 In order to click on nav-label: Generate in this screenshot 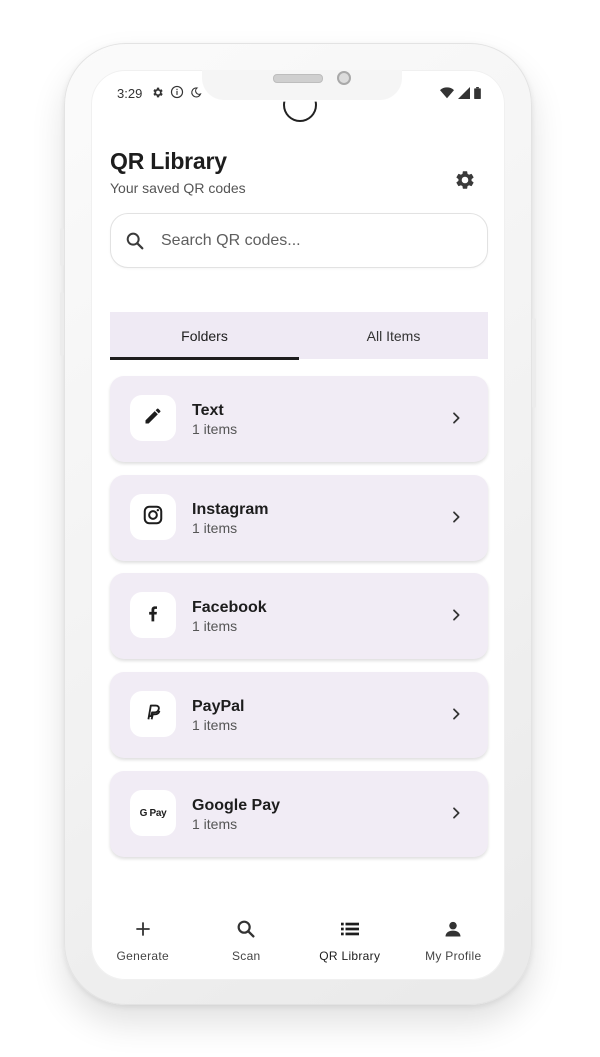, I will do `click(142, 956)`.